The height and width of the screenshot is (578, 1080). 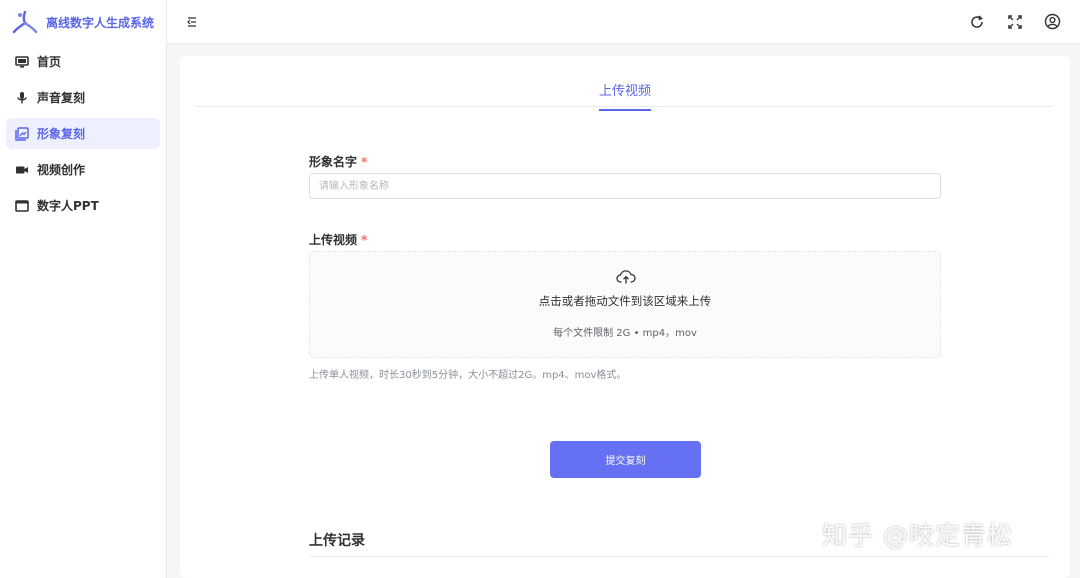 What do you see at coordinates (625, 333) in the screenshot?
I see `dropzone-limit-hint: 每个文件限制 2G • mp4，mov` at bounding box center [625, 333].